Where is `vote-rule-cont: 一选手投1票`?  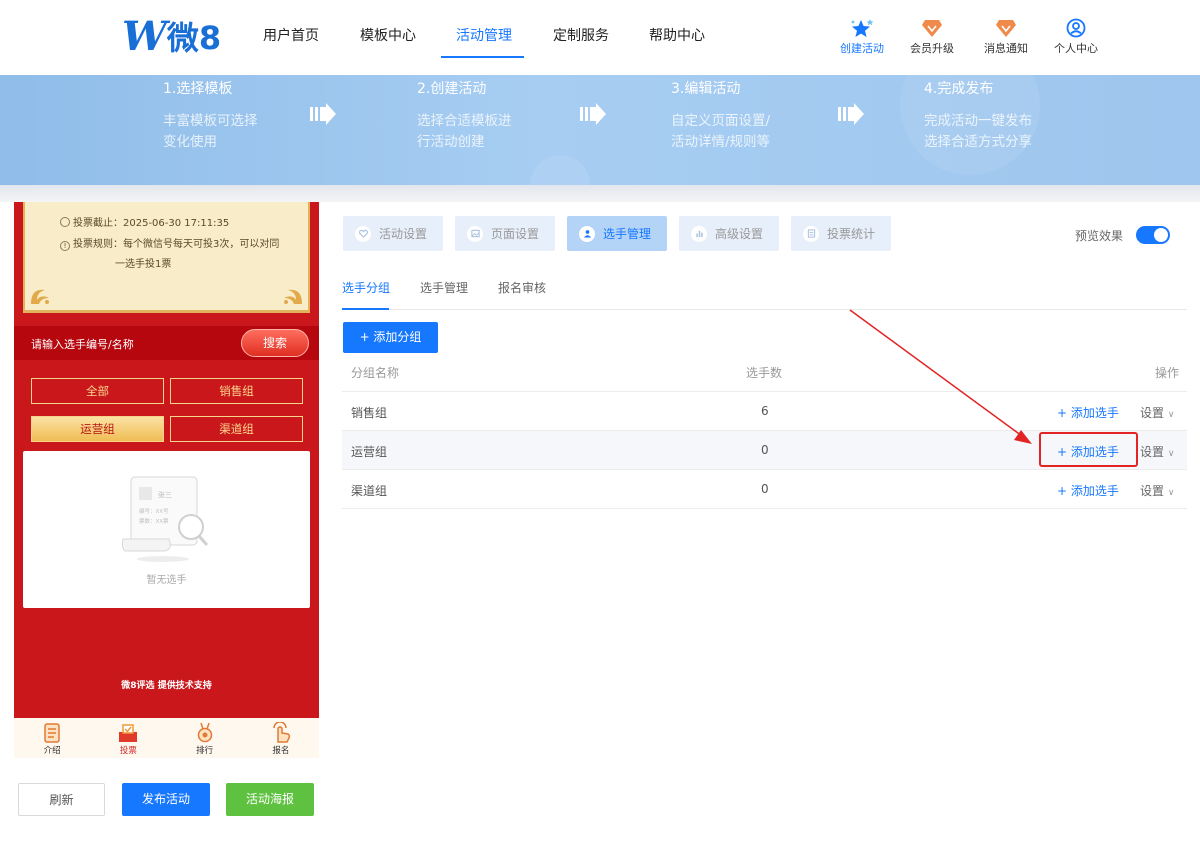 vote-rule-cont: 一选手投1票 is located at coordinates (143, 264).